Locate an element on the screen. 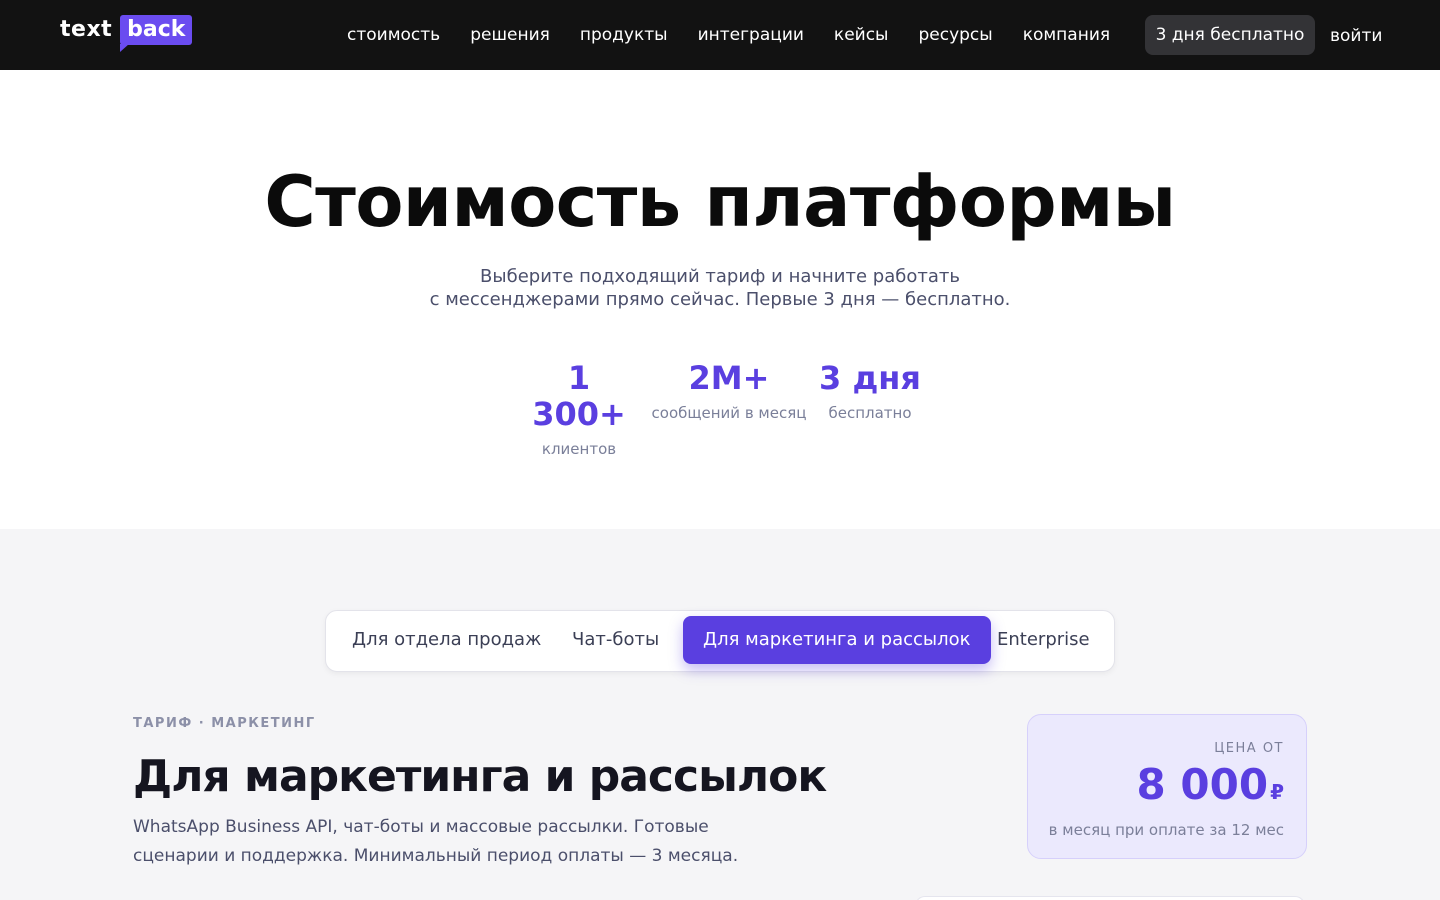 The height and width of the screenshot is (900, 1440). price-note: в месяц при оплате за 12 мес is located at coordinates (1166, 830).